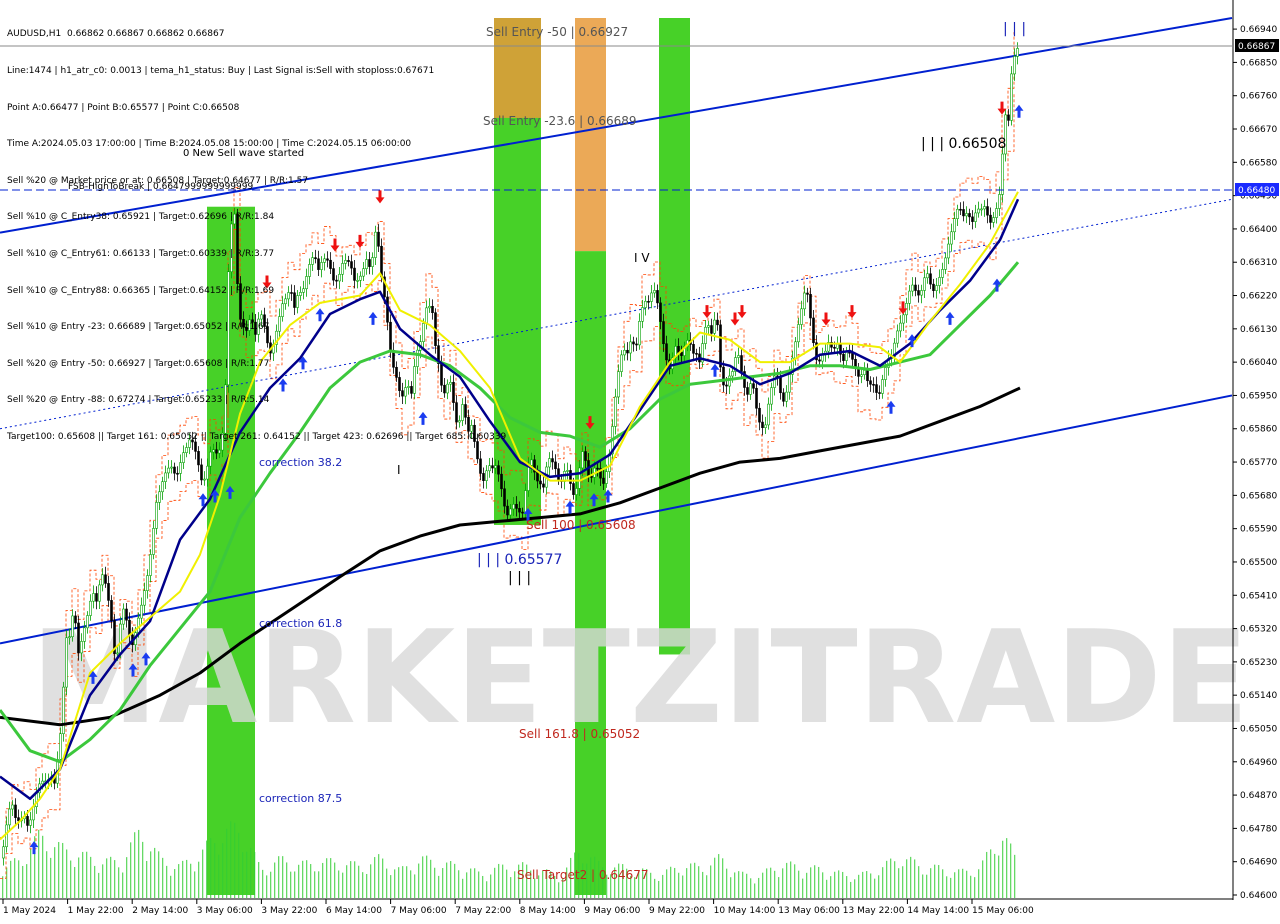 This screenshot has height=924, width=1280. I want to click on y-tick-label: 0.65410, so click(1258, 596).